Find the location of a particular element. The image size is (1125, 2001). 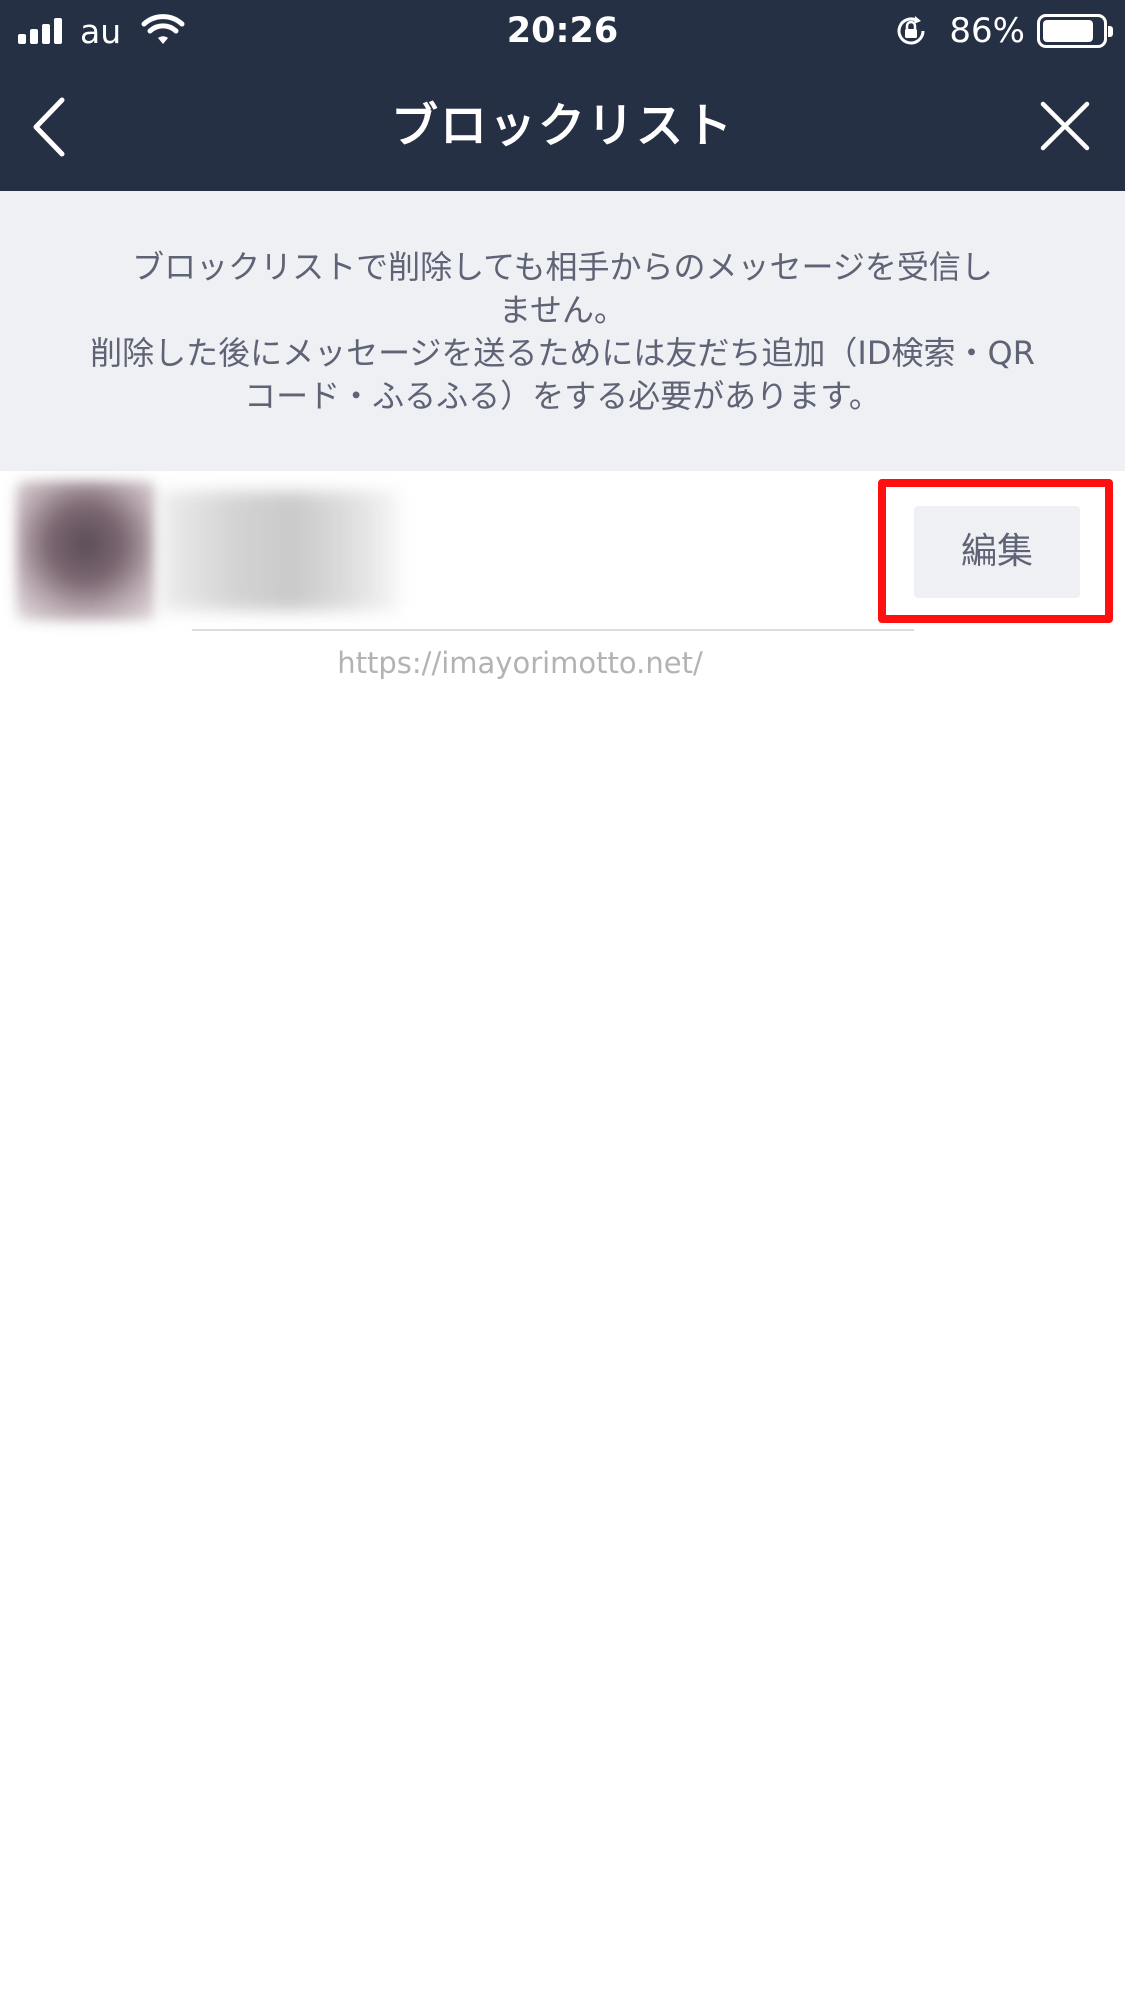

divider is located at coordinates (553, 630).